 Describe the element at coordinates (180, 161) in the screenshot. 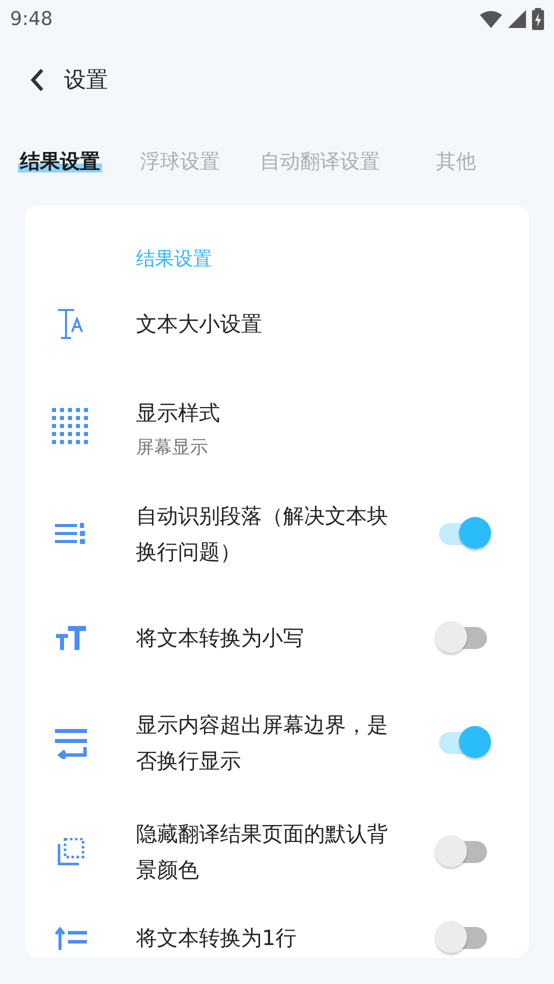

I see `tab: 浮球设置` at that location.